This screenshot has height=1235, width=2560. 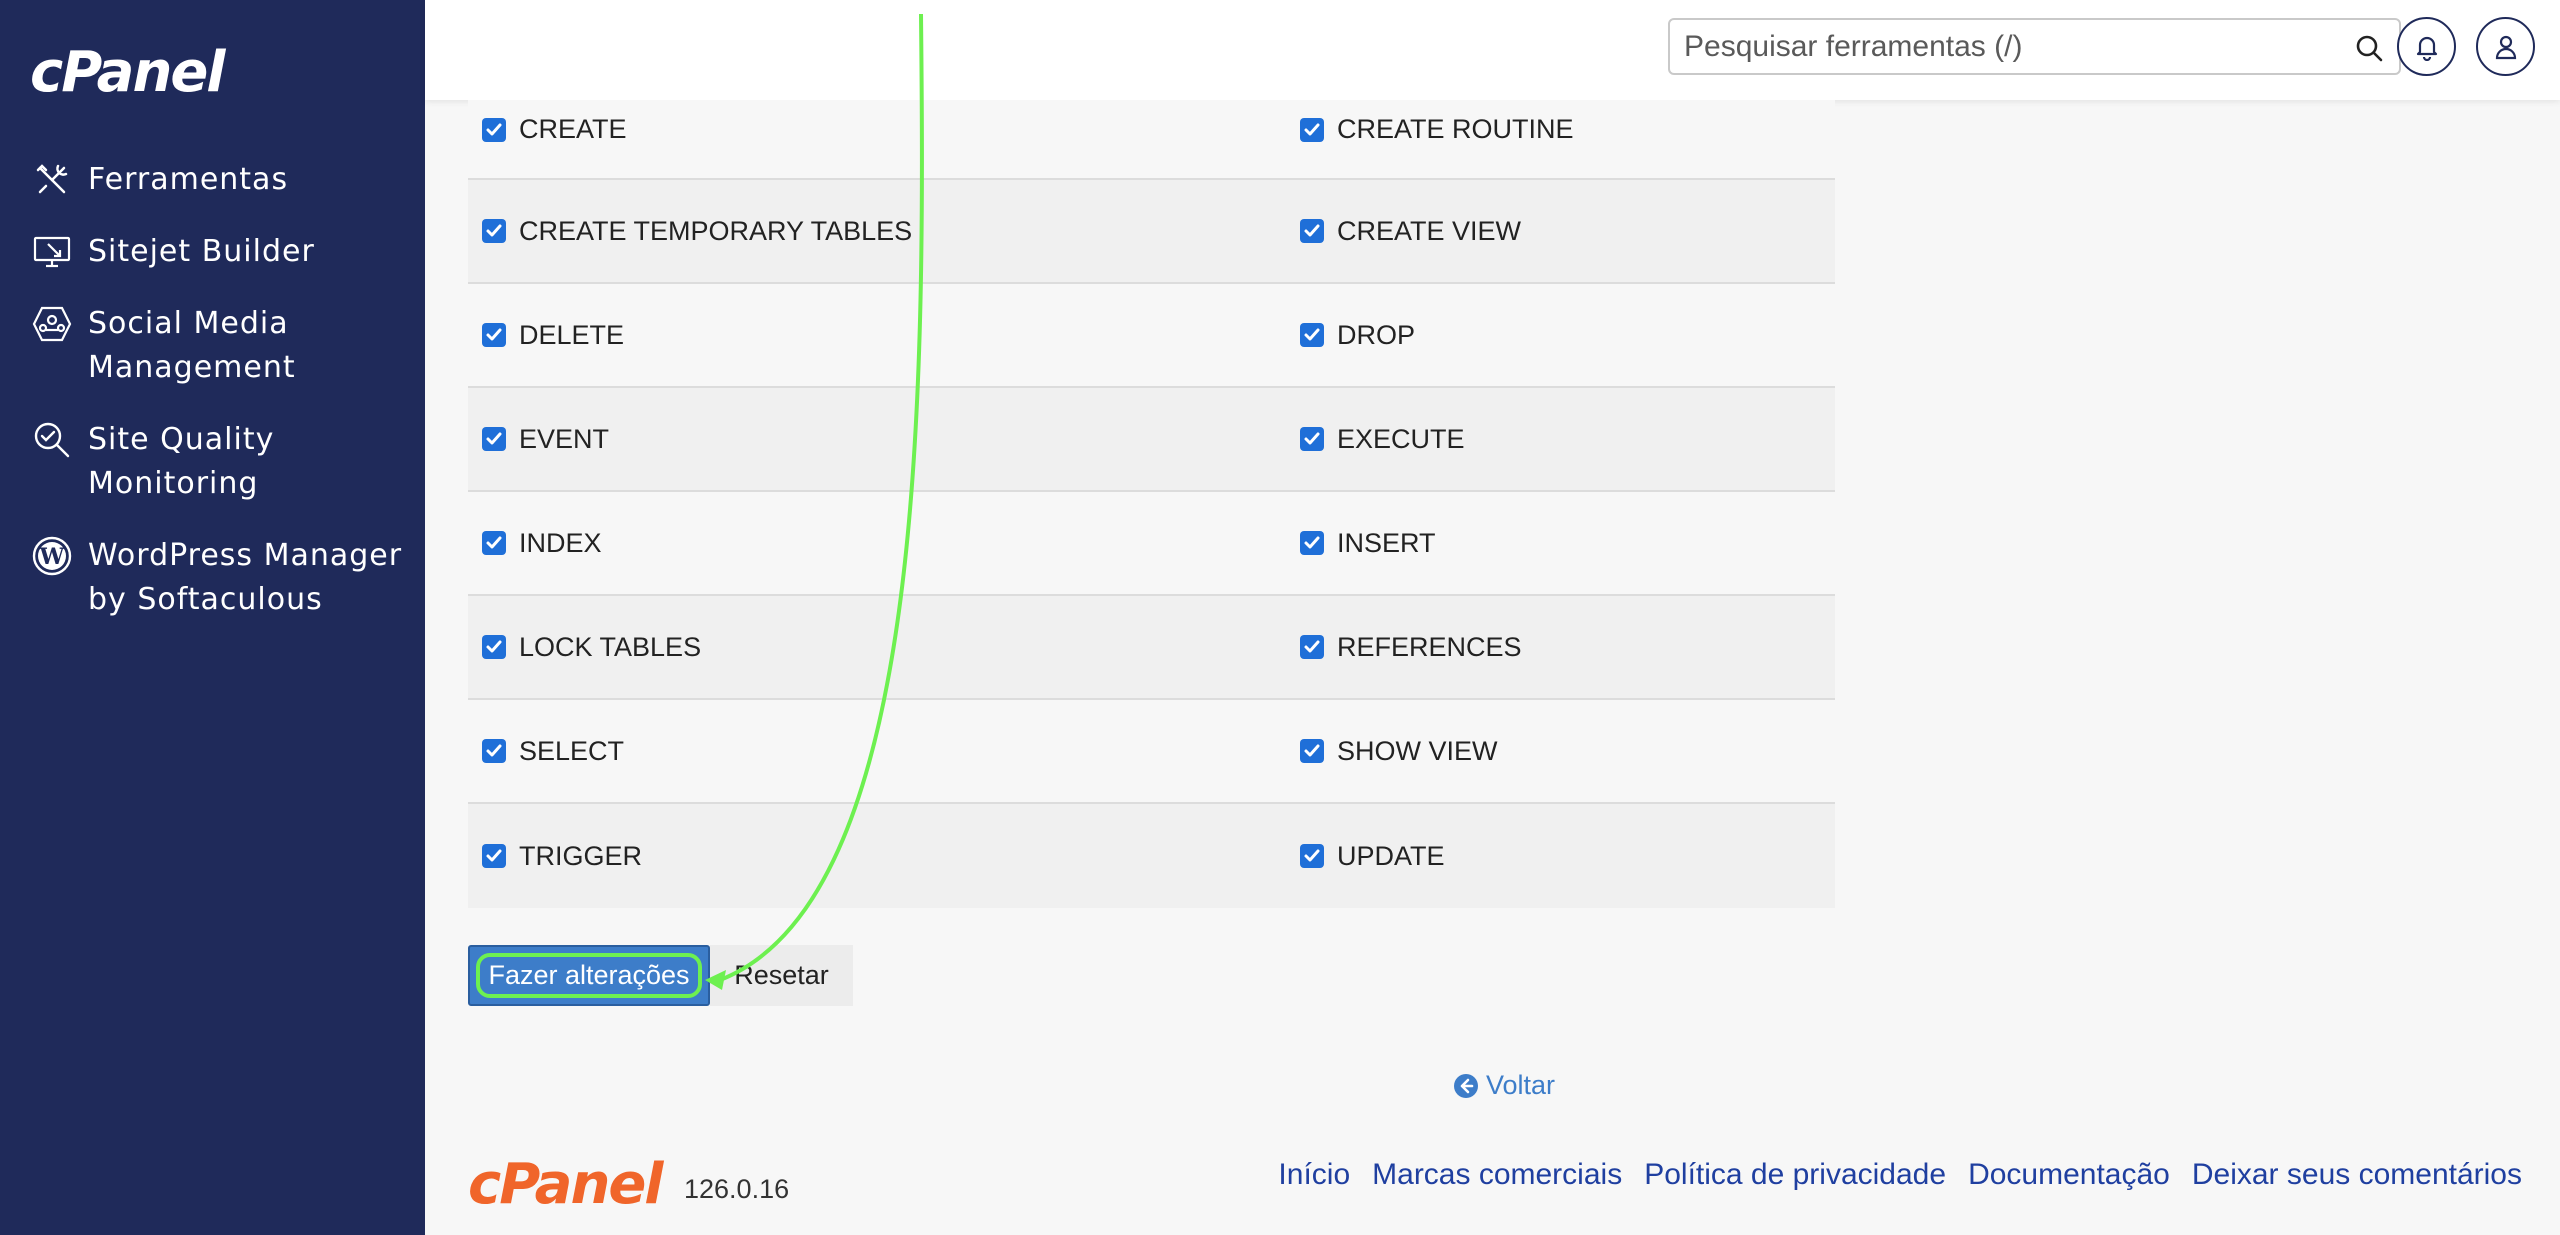 I want to click on privilege-label: INDEX, so click(x=560, y=542).